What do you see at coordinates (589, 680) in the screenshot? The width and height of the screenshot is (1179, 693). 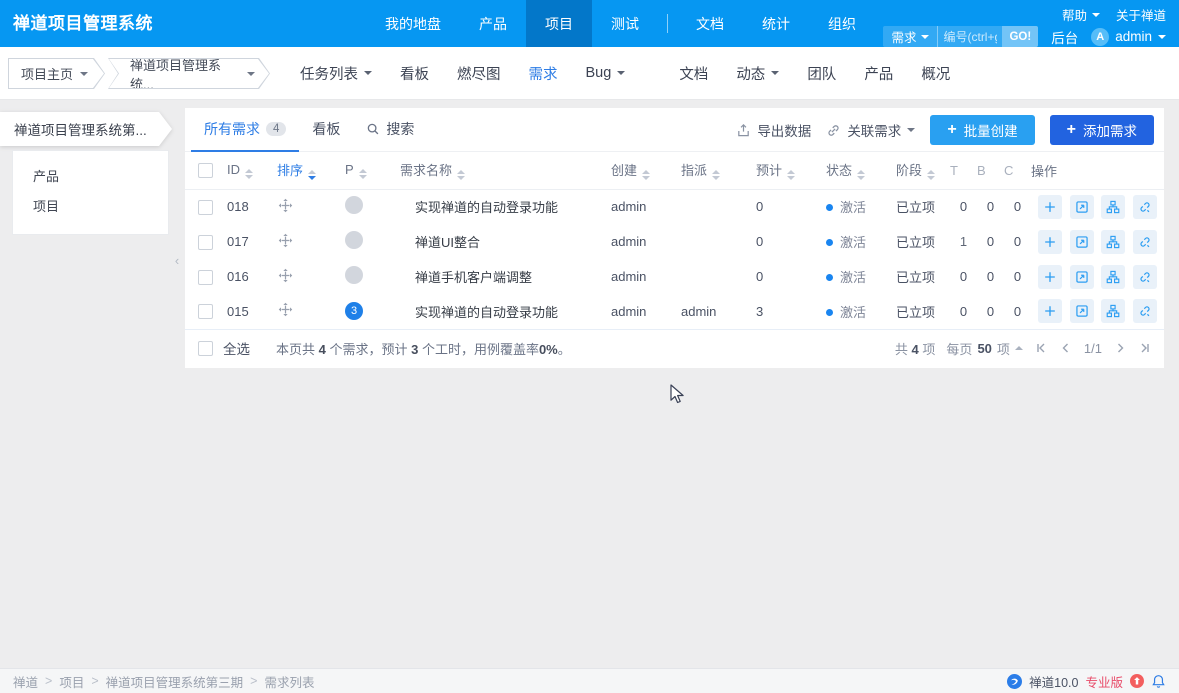 I see `page-footer: 禅道 > 项目 > 禅道项目管理系统第三期 > 需求列表 禅道10.0 专业版` at bounding box center [589, 680].